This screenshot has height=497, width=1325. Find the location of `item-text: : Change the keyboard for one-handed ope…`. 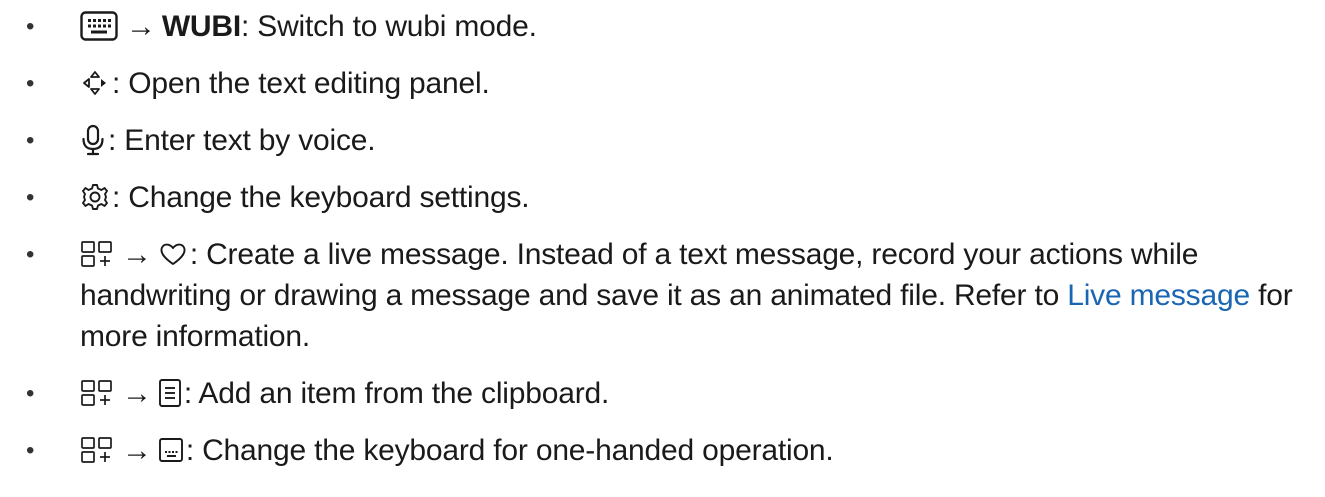

item-text: : Change the keyboard for one-handed ope… is located at coordinates (509, 450).